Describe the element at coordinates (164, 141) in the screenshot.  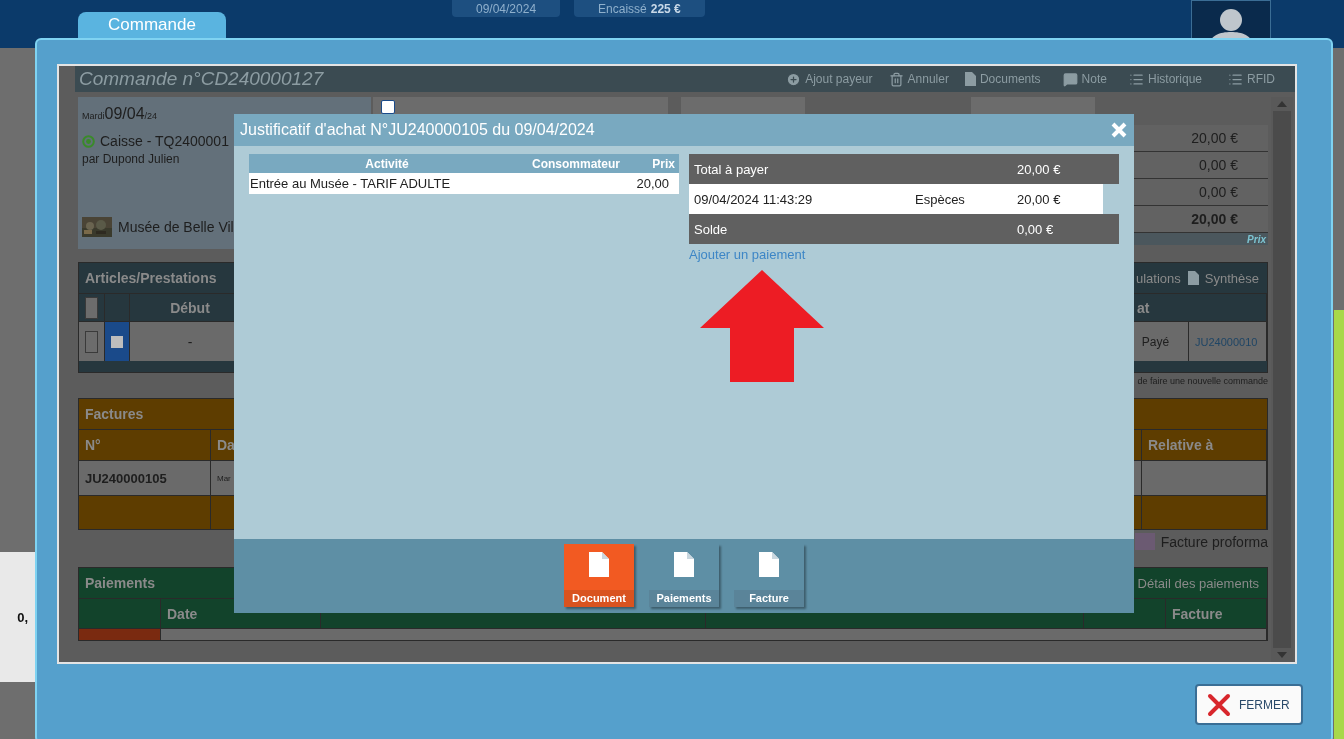
I see `source-label: Caisse - TQ2400001` at that location.